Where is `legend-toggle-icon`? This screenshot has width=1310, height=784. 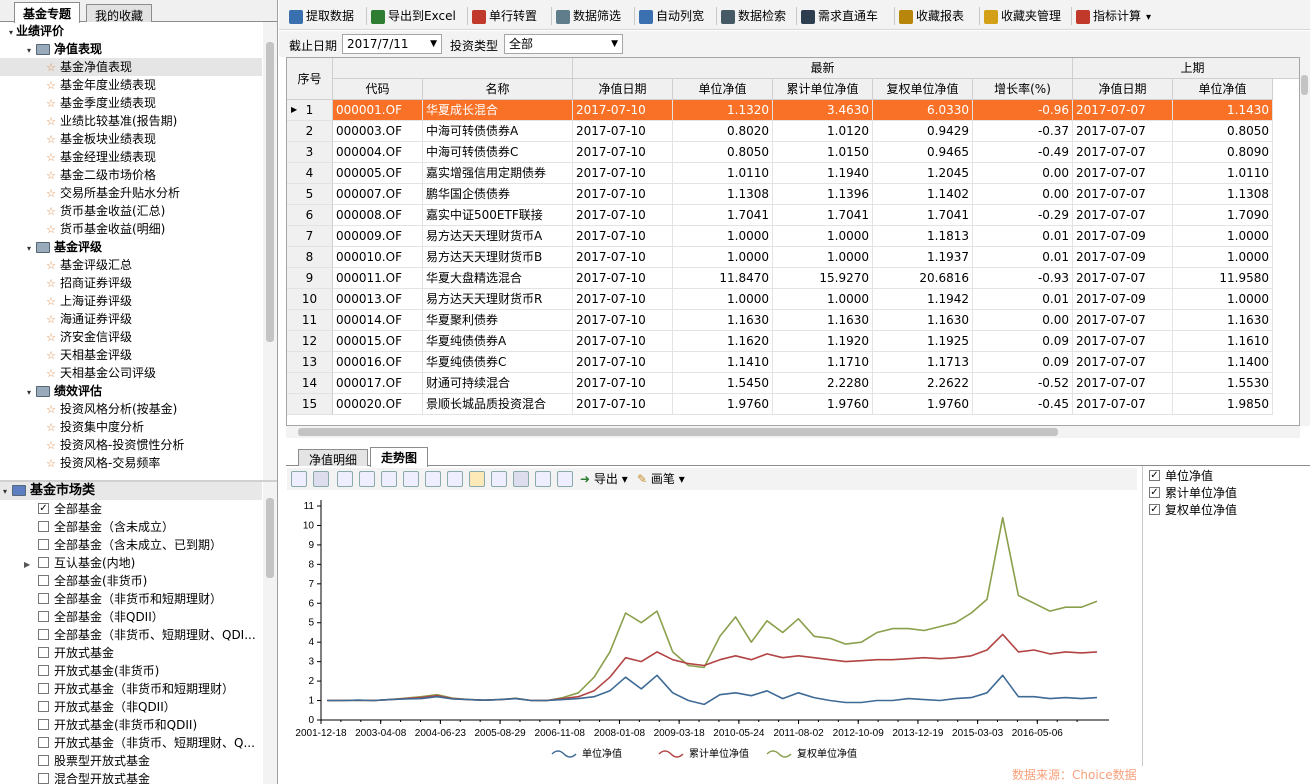
legend-toggle-icon is located at coordinates (521, 479).